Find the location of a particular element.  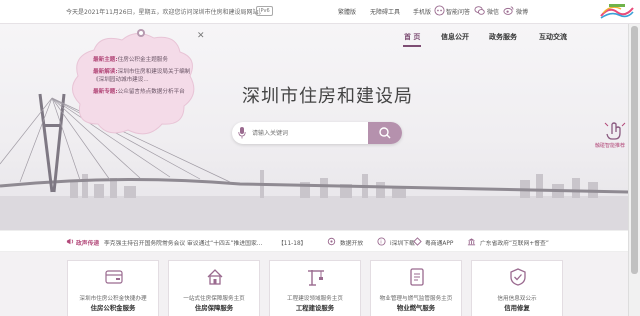

wechat-icon is located at coordinates (479, 10).